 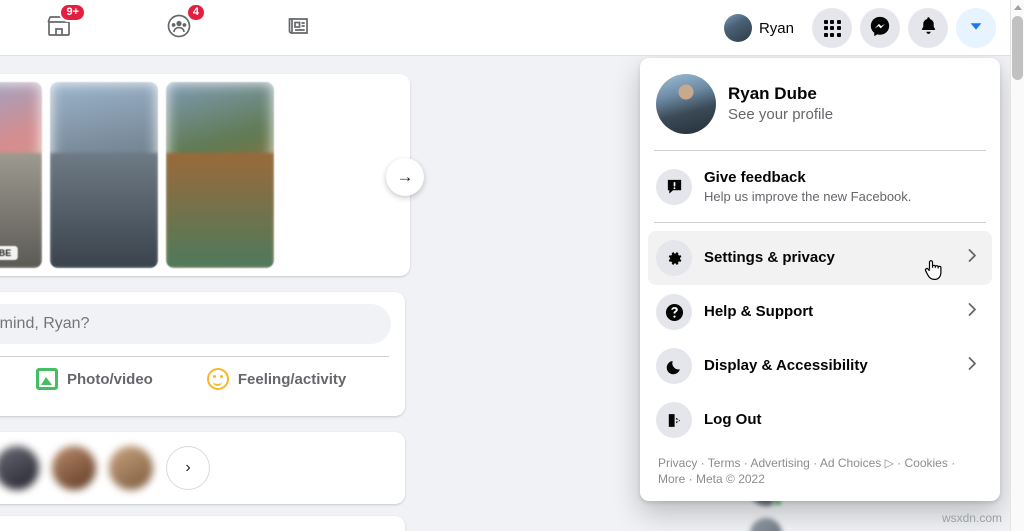 What do you see at coordinates (110, 379) in the screenshot?
I see `photo-video-label: Photo/video` at bounding box center [110, 379].